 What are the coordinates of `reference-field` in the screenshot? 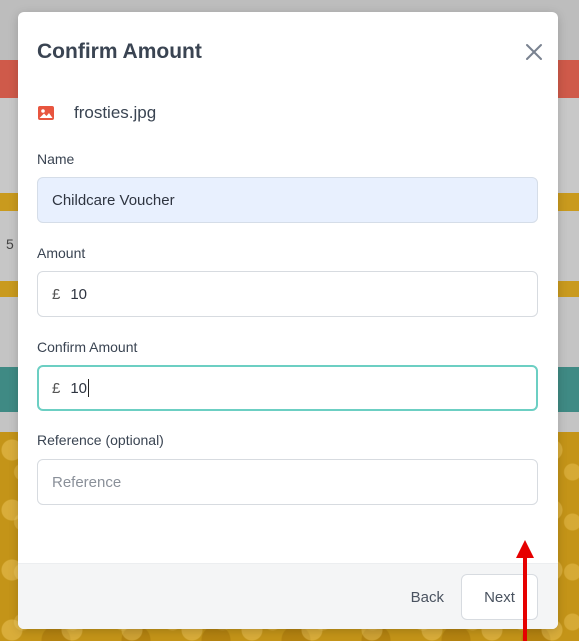 It's located at (287, 482).